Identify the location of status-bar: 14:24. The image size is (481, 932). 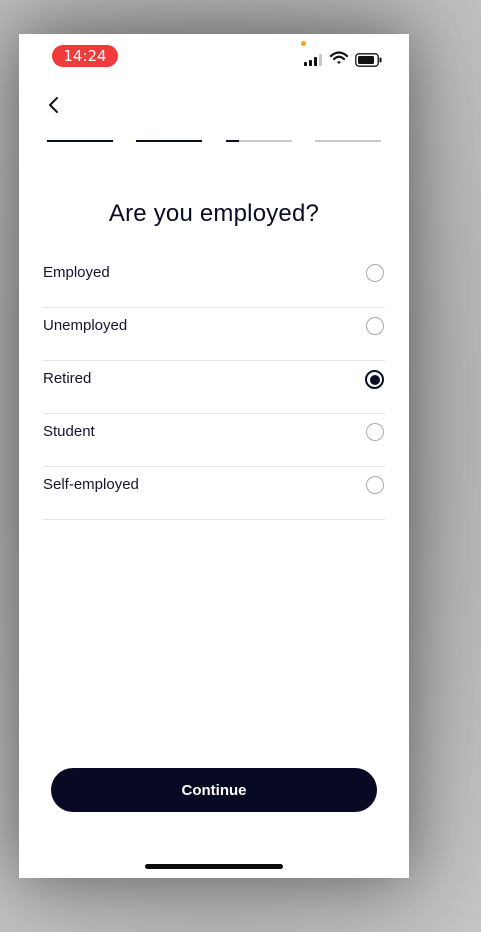
(214, 59).